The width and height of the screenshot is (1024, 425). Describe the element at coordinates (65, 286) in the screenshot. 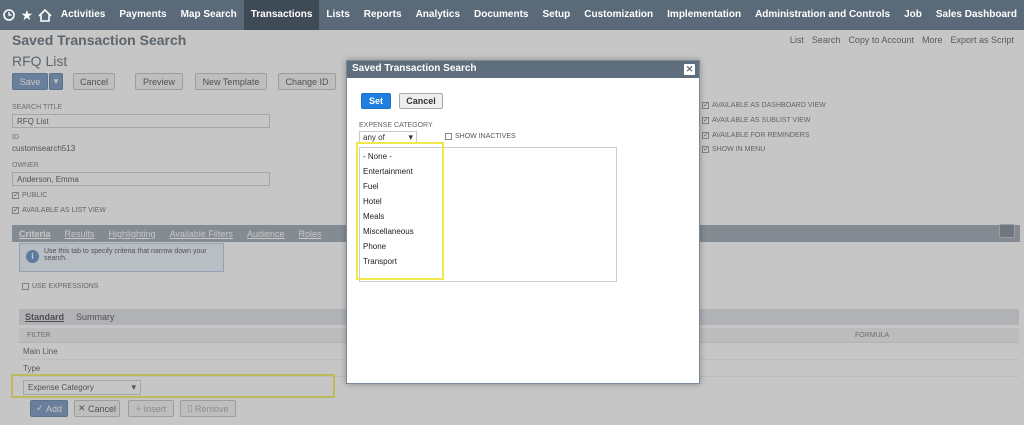

I see `use-expressions-label: USE EXPRESSIONS` at that location.